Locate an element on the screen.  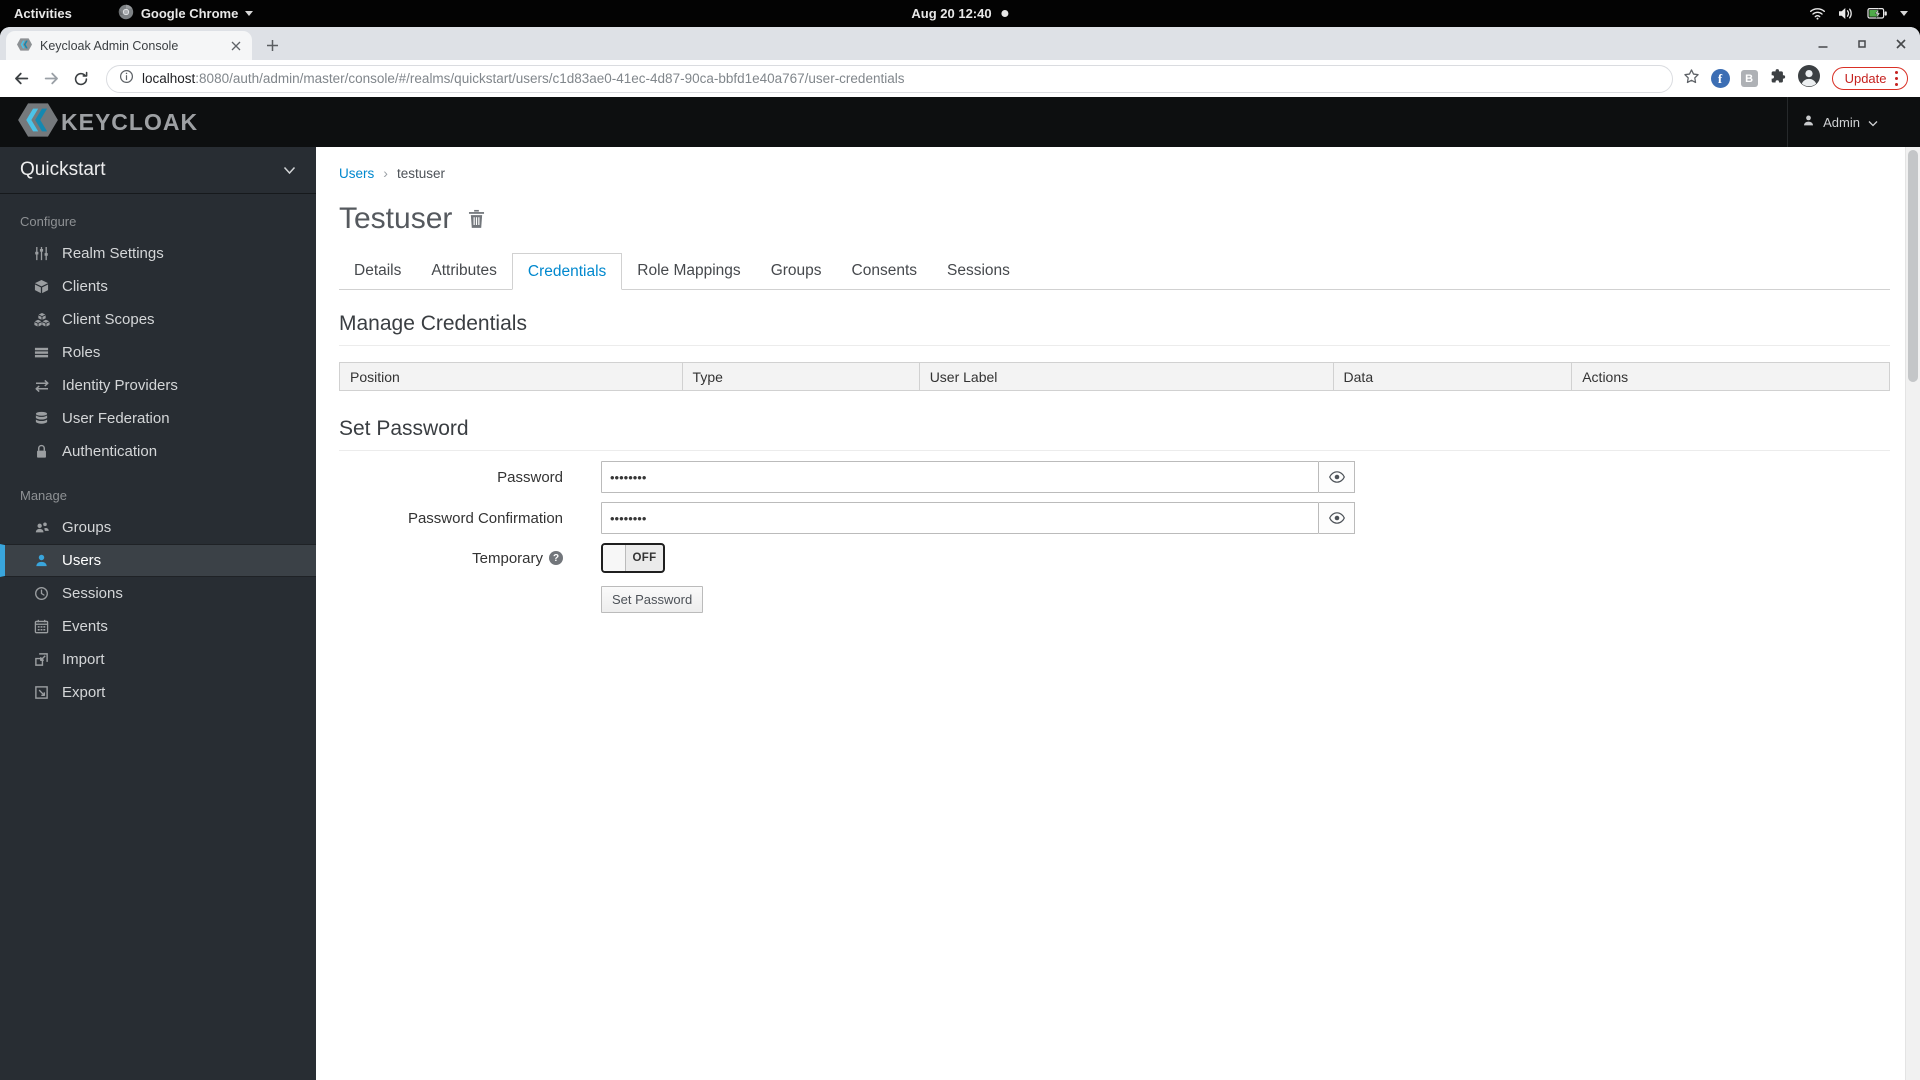
tab-consents: Consents is located at coordinates (884, 271).